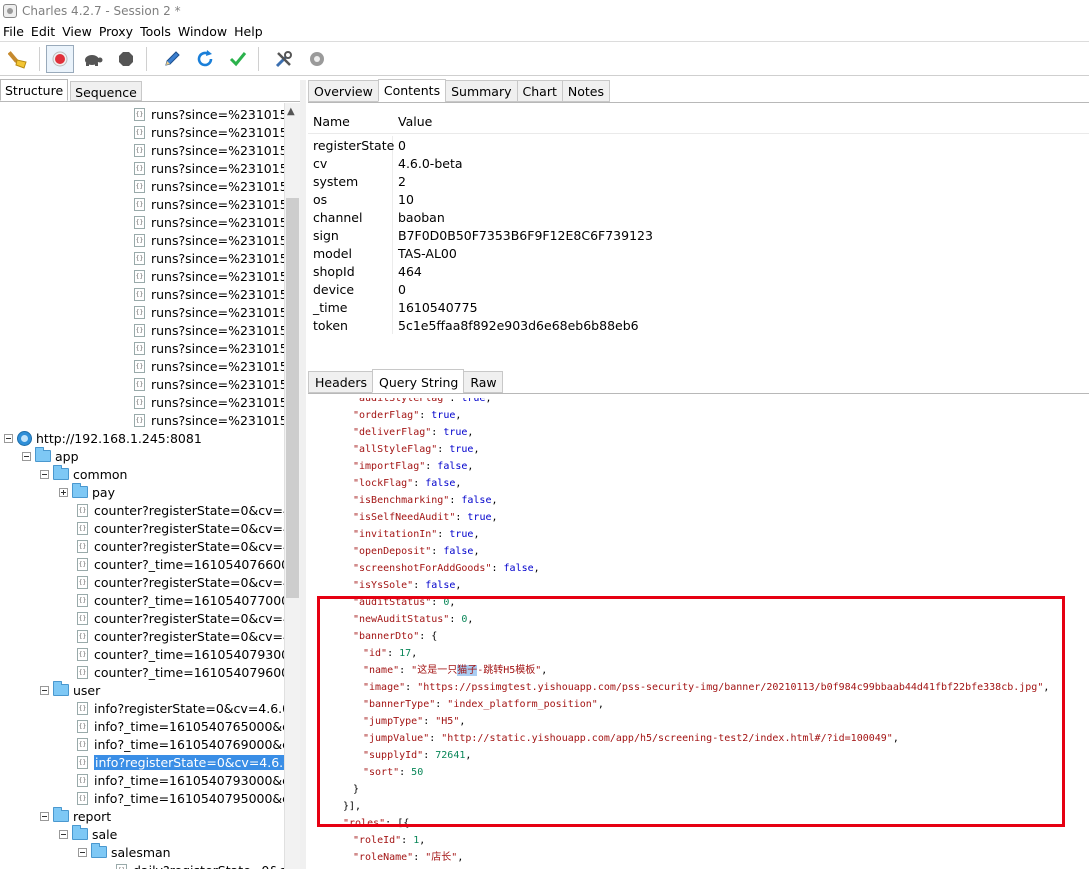 This screenshot has height=869, width=1089. I want to click on table-row: _time 1610540775, so click(698, 307).